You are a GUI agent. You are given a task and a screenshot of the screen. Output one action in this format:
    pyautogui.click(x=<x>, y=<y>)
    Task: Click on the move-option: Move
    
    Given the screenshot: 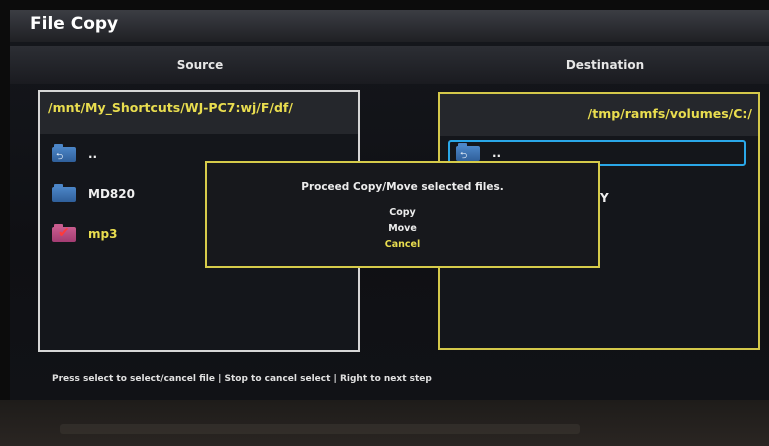 What is the action you would take?
    pyautogui.click(x=402, y=228)
    